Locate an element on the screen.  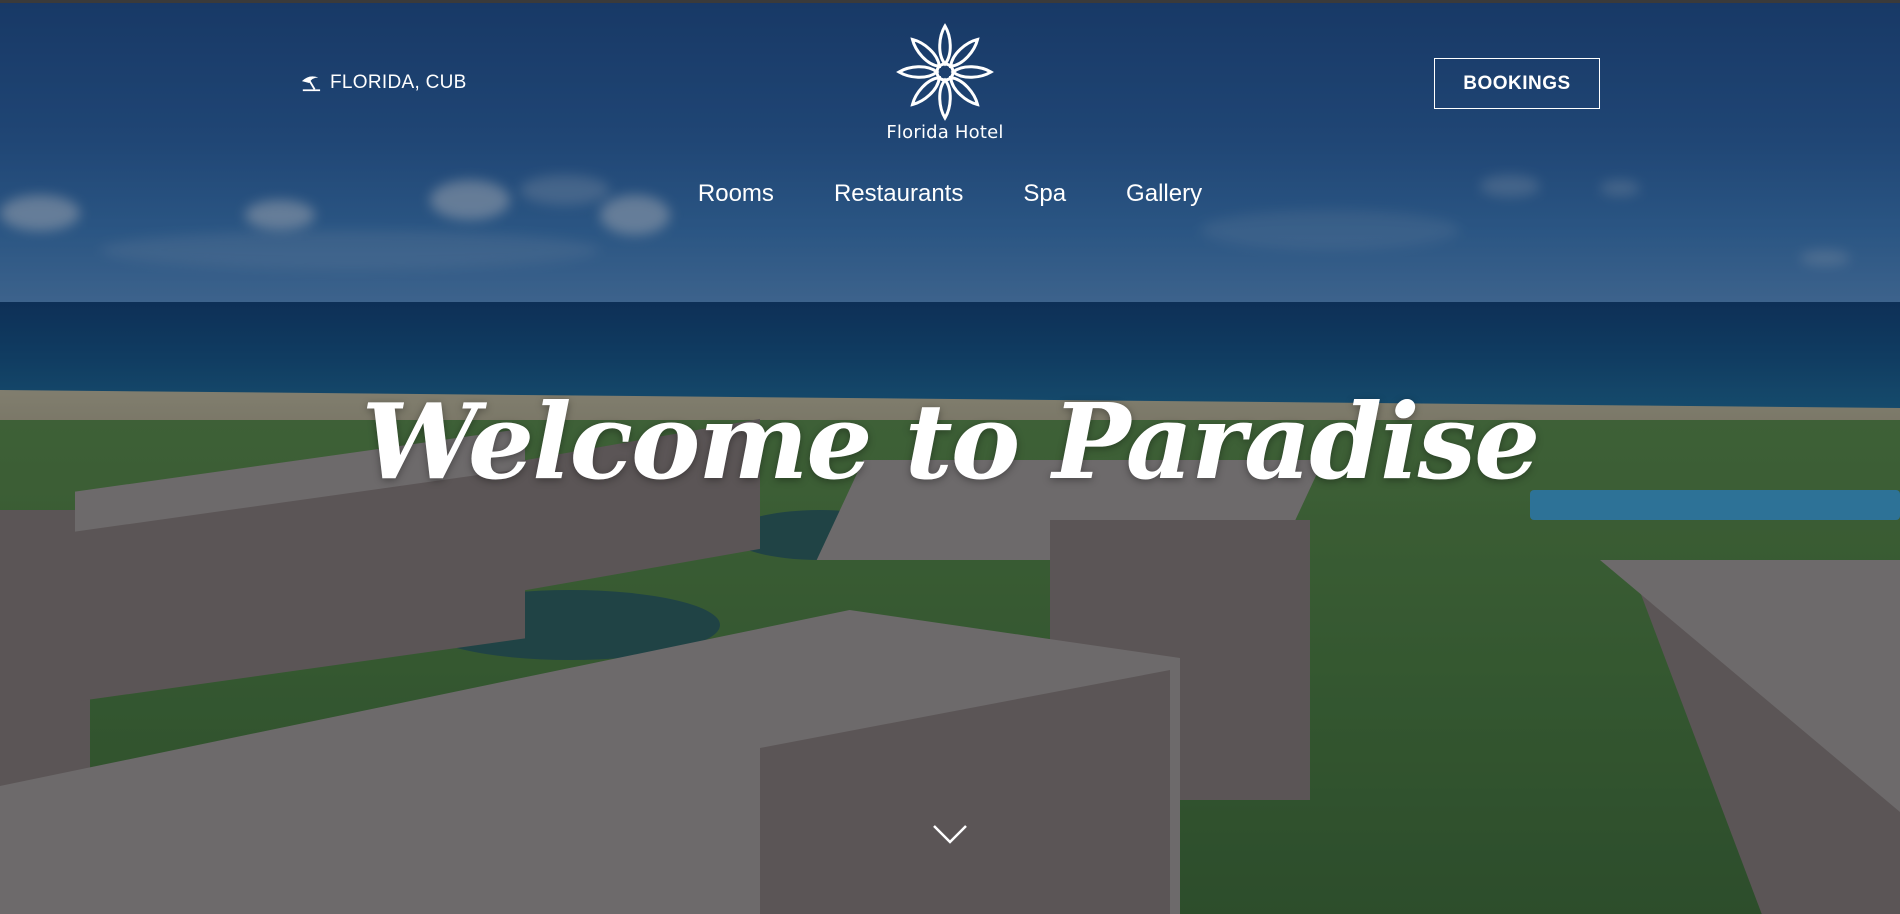
beach-umbrella-icon is located at coordinates (311, 84).